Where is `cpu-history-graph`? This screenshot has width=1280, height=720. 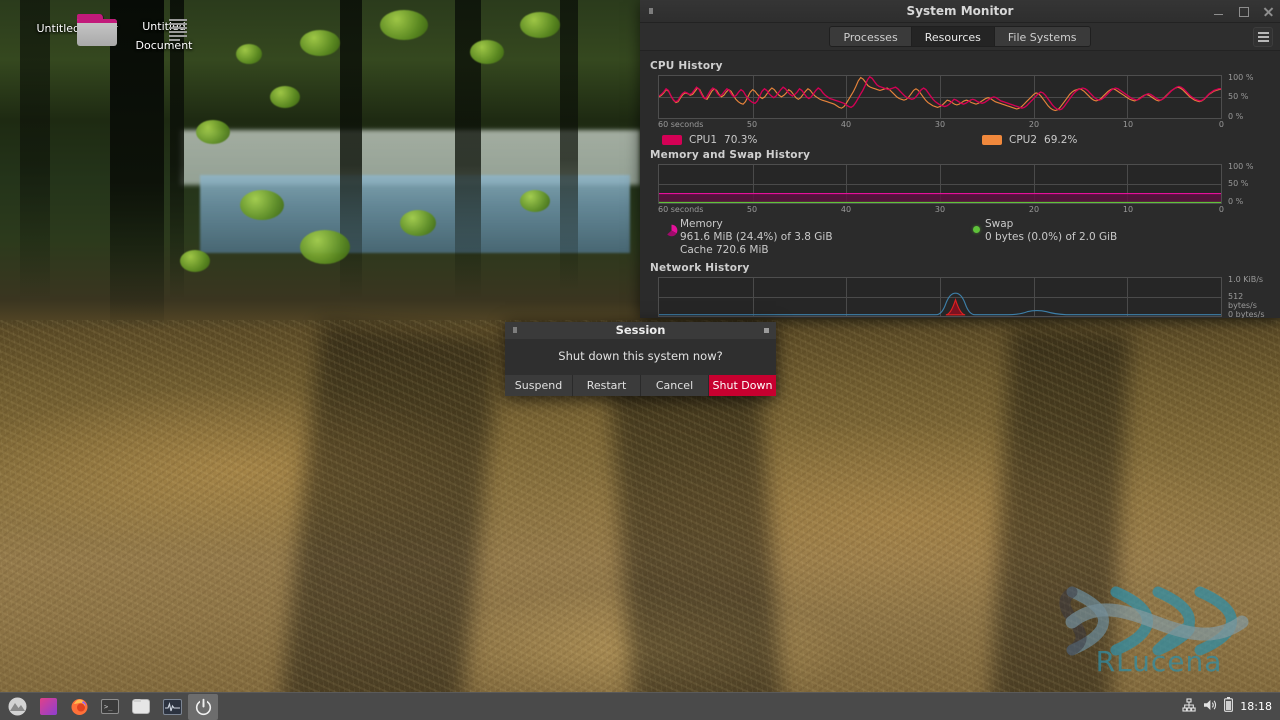 cpu-history-graph is located at coordinates (940, 97).